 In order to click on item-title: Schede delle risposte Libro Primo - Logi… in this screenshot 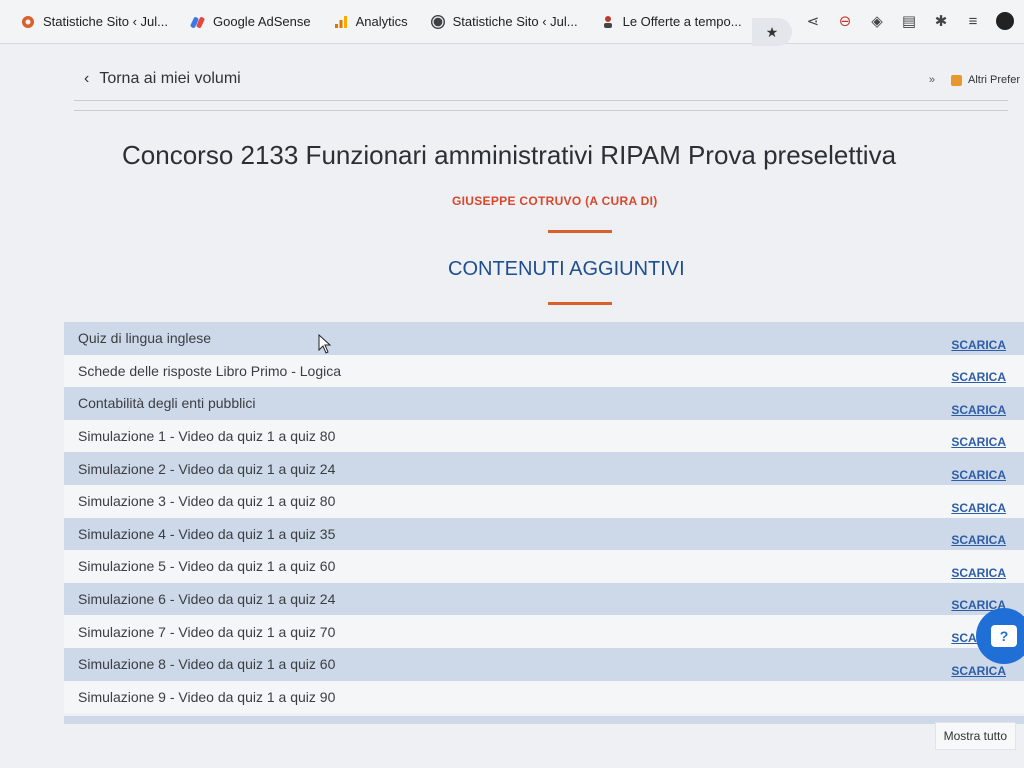, I will do `click(210, 370)`.